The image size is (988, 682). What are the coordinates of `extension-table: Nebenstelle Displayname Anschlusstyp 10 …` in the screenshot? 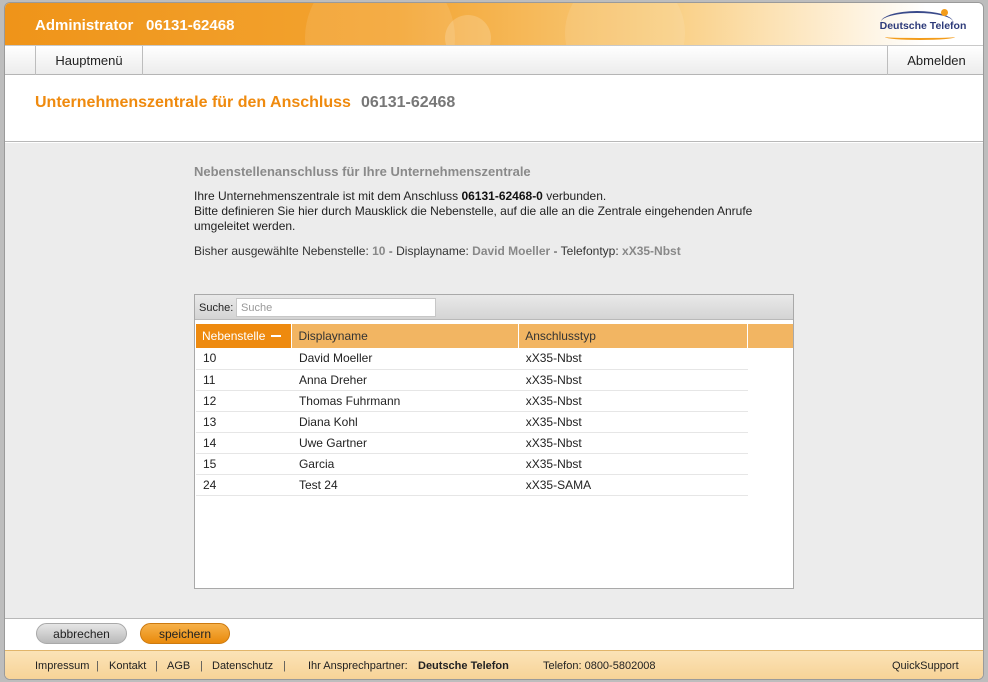 It's located at (472, 410).